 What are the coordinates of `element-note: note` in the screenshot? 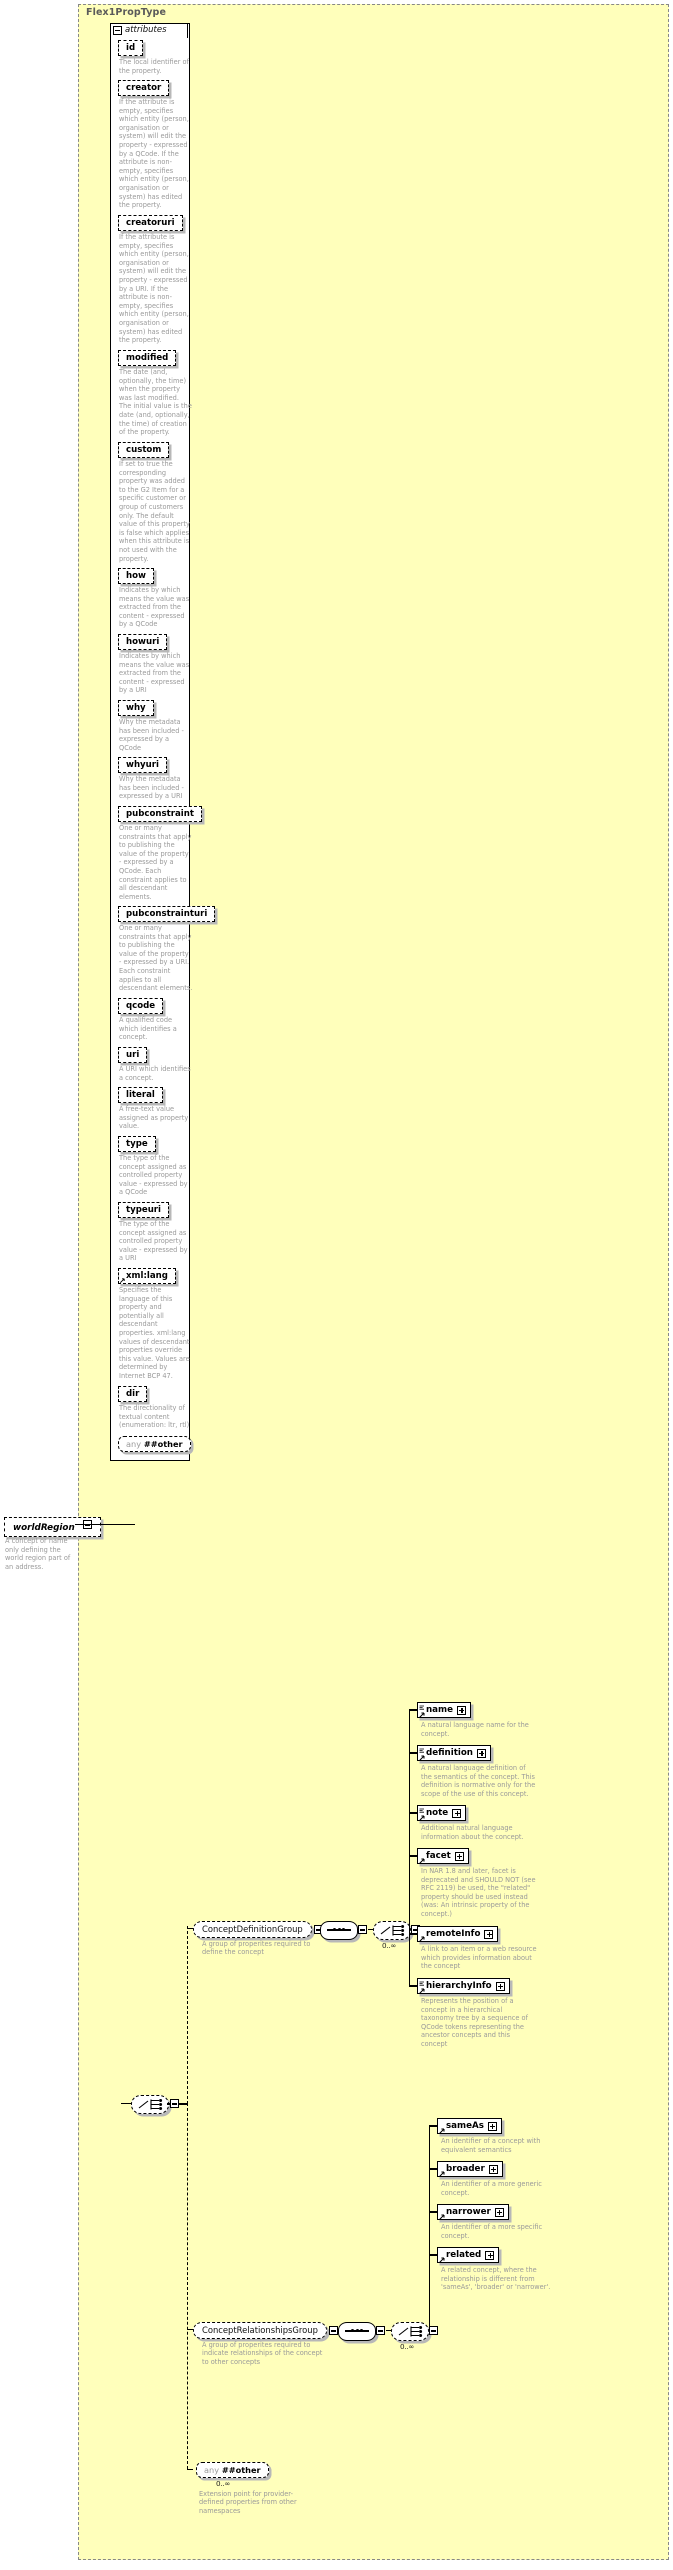 It's located at (442, 1813).